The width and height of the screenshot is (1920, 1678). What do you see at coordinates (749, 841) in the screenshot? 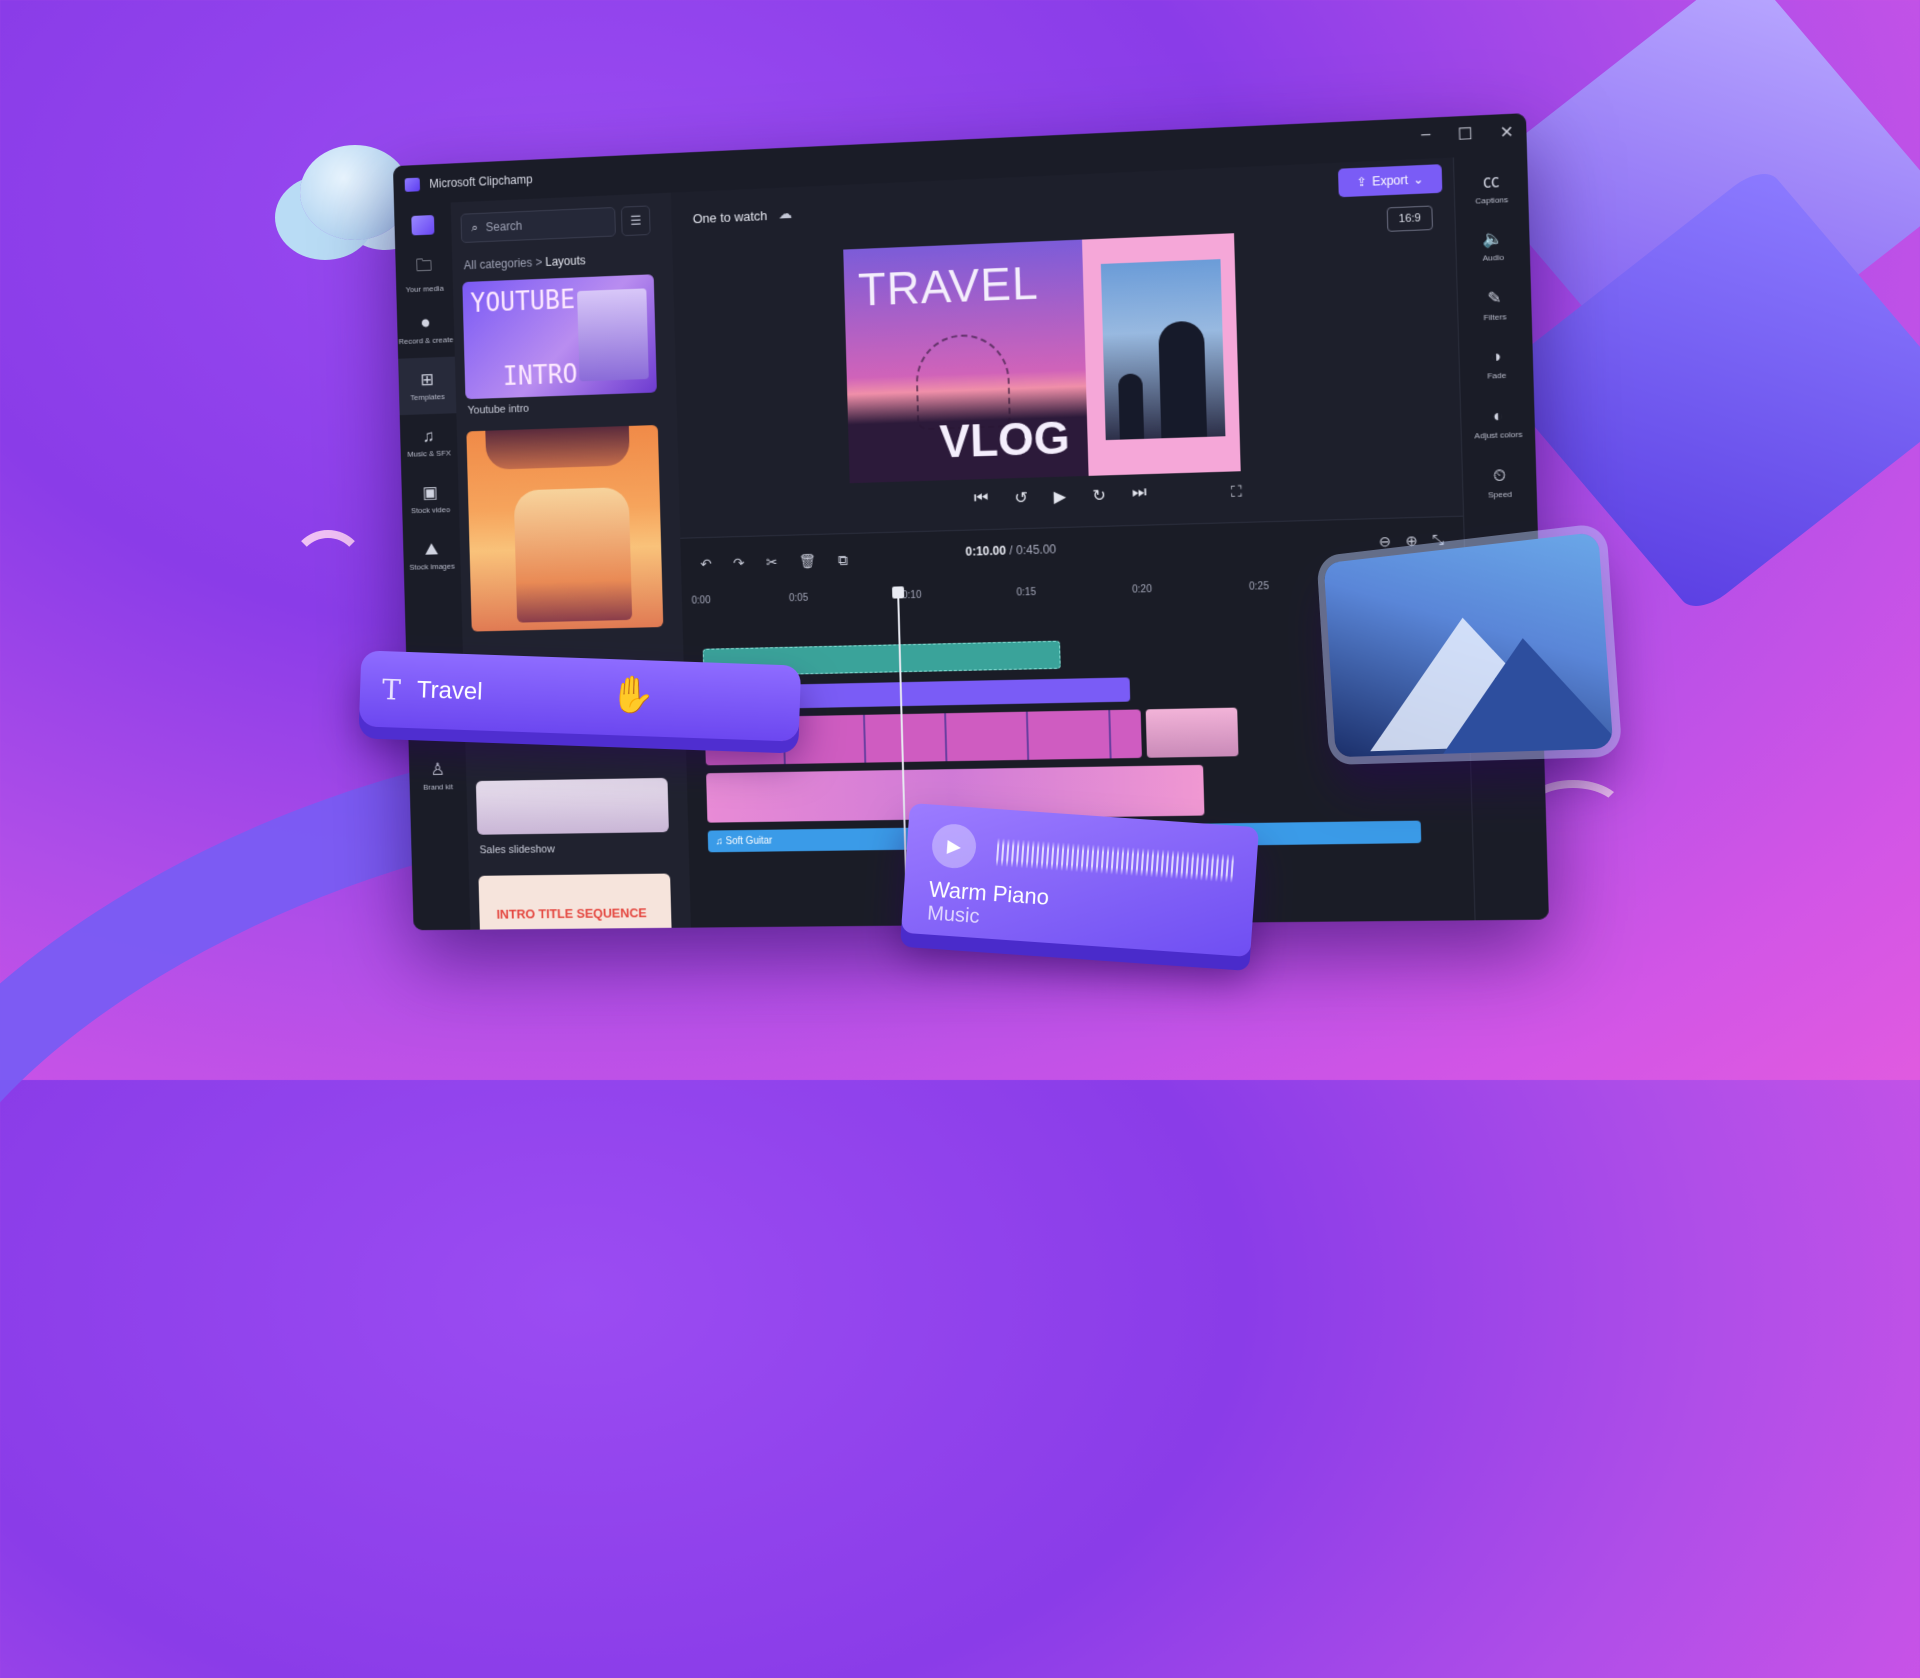
I see `audio-track-label: Soft Guitar` at bounding box center [749, 841].